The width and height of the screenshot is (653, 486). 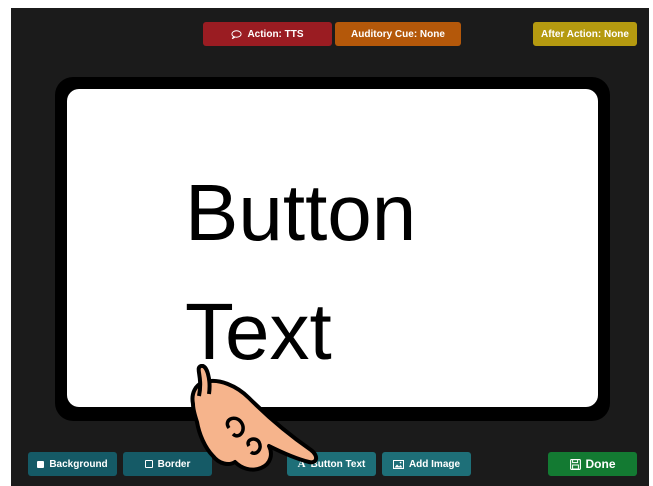 I want to click on after-action-button: After Action: None, so click(x=585, y=34).